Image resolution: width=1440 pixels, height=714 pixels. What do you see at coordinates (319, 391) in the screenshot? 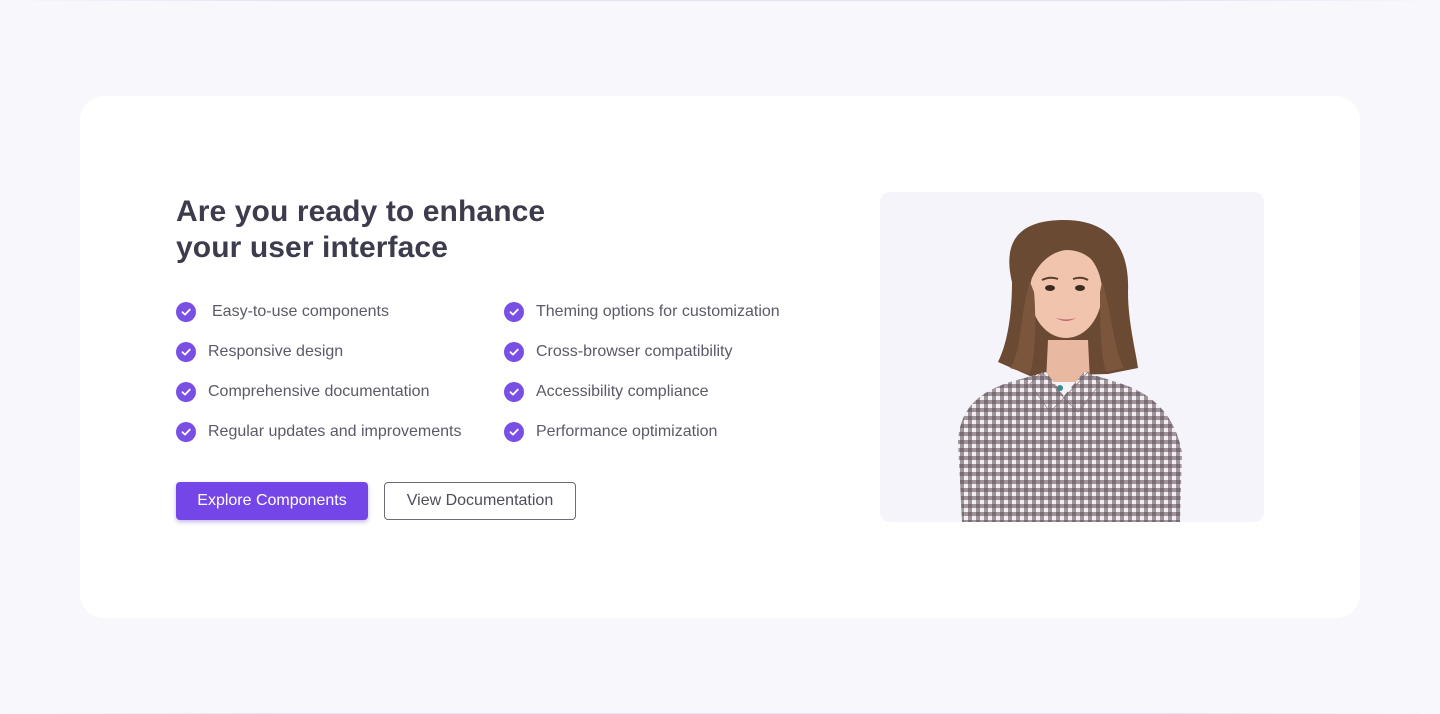
I see `feature-label: Comprehensive documentation` at bounding box center [319, 391].